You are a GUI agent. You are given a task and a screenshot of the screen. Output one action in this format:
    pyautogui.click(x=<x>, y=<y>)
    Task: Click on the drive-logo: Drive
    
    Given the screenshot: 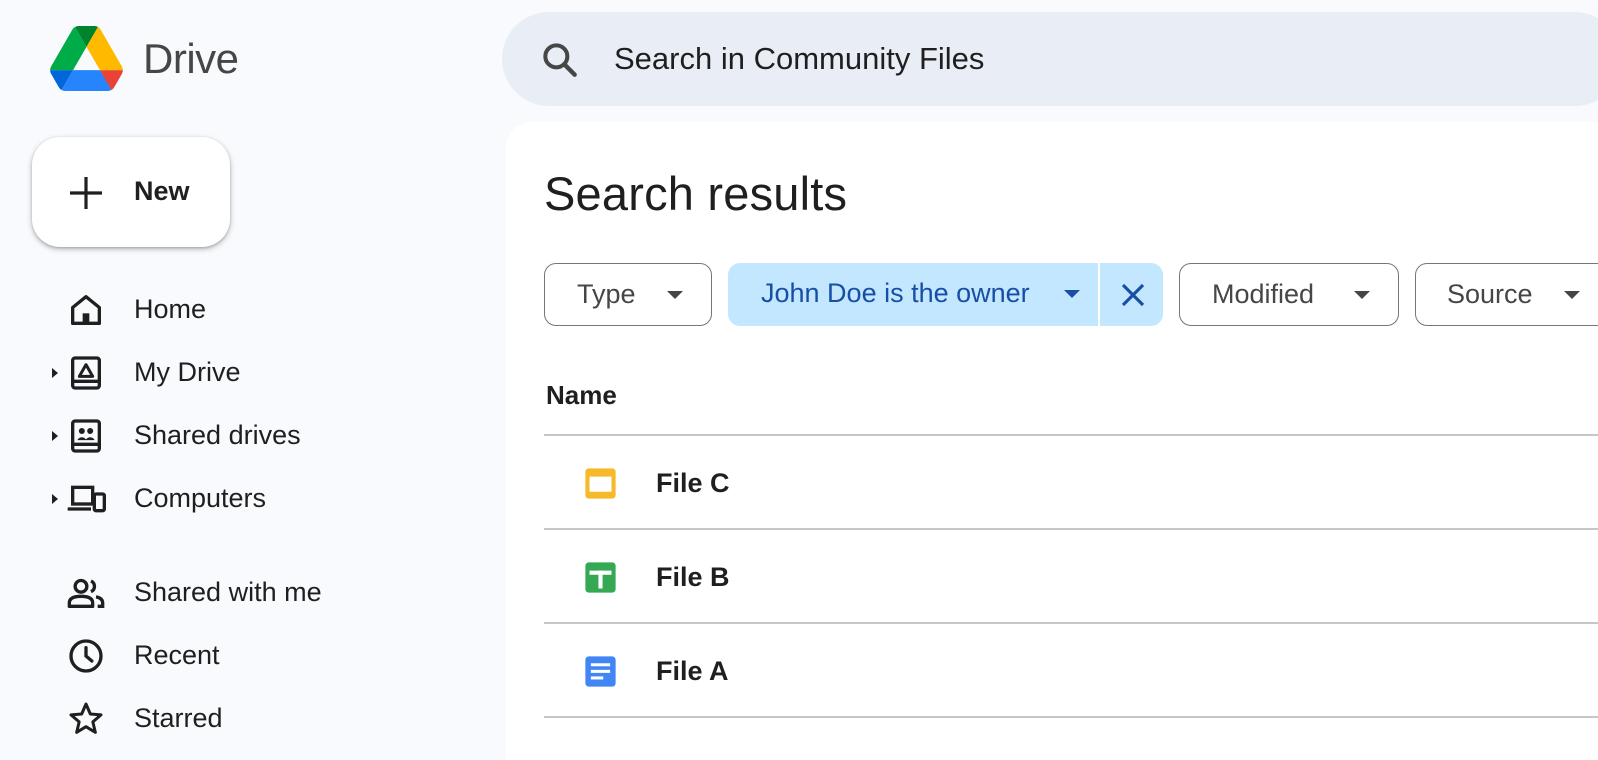 What is the action you would take?
    pyautogui.click(x=144, y=58)
    